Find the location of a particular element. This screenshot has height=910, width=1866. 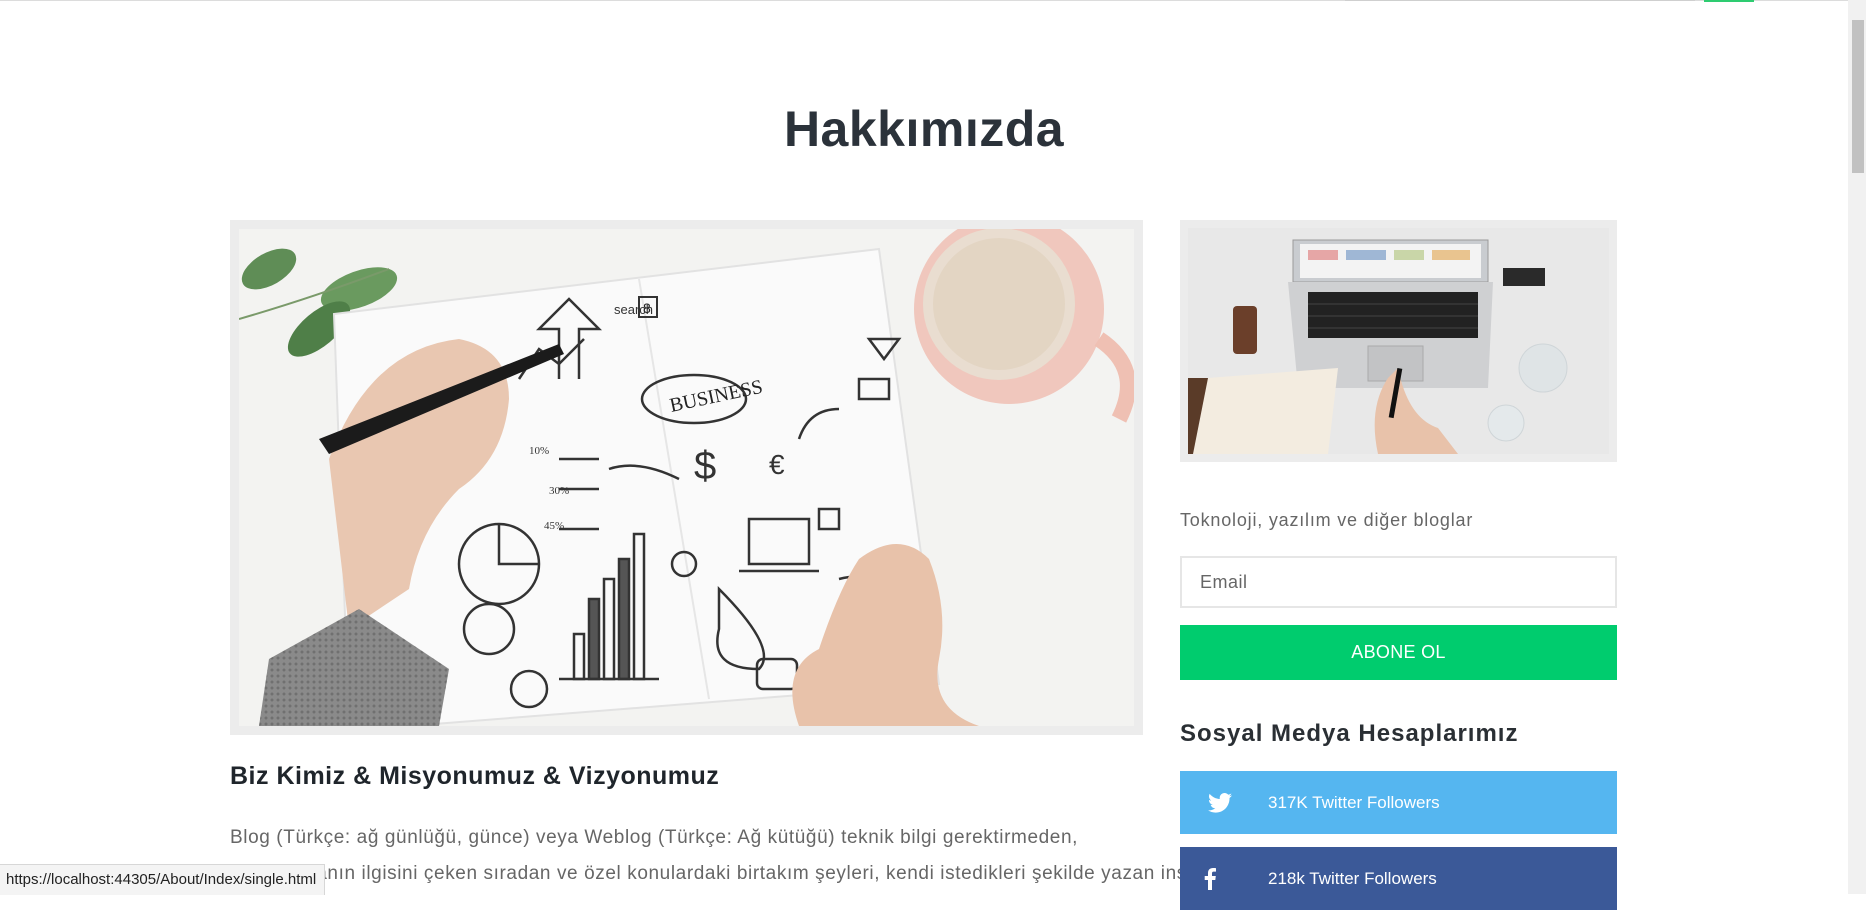

percent-45: 45% is located at coordinates (554, 526).